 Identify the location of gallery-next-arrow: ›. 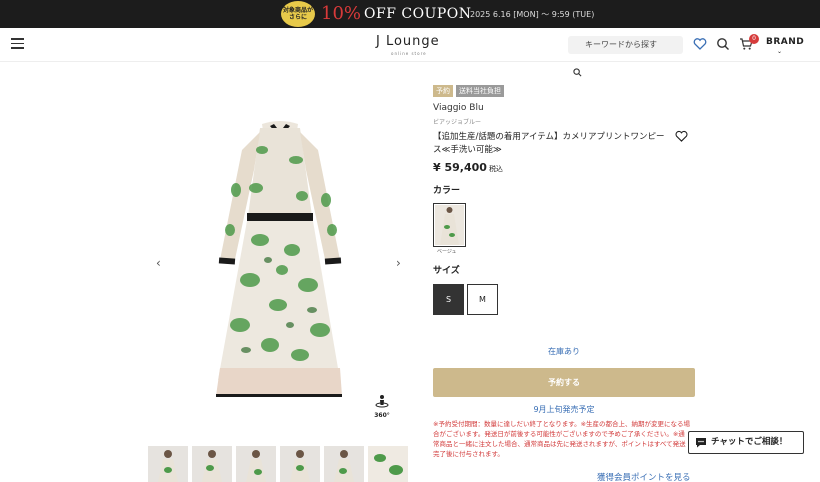
(398, 263).